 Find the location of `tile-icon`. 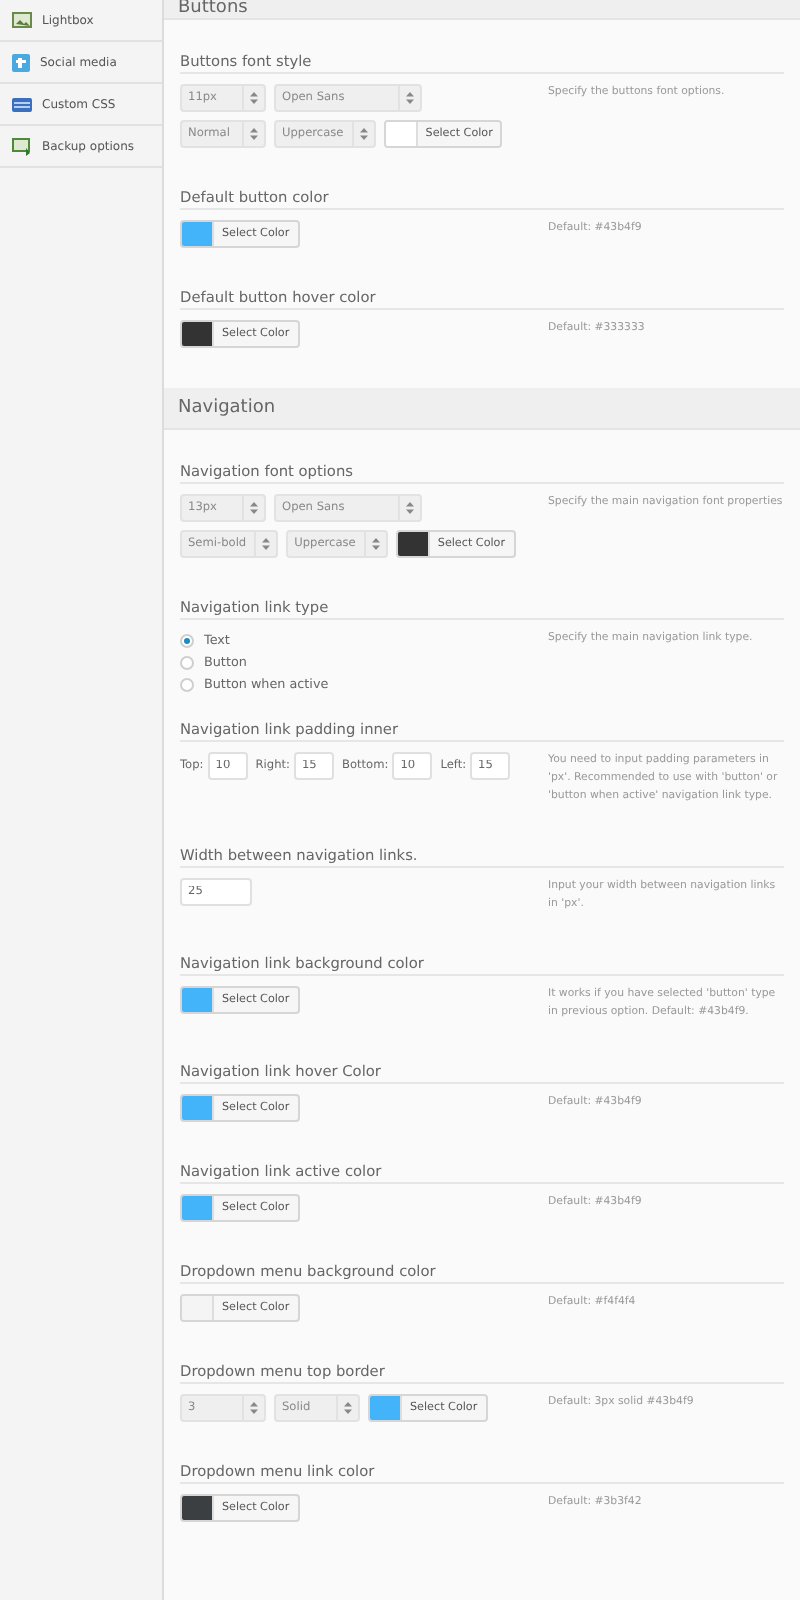

tile-icon is located at coordinates (21, 62).